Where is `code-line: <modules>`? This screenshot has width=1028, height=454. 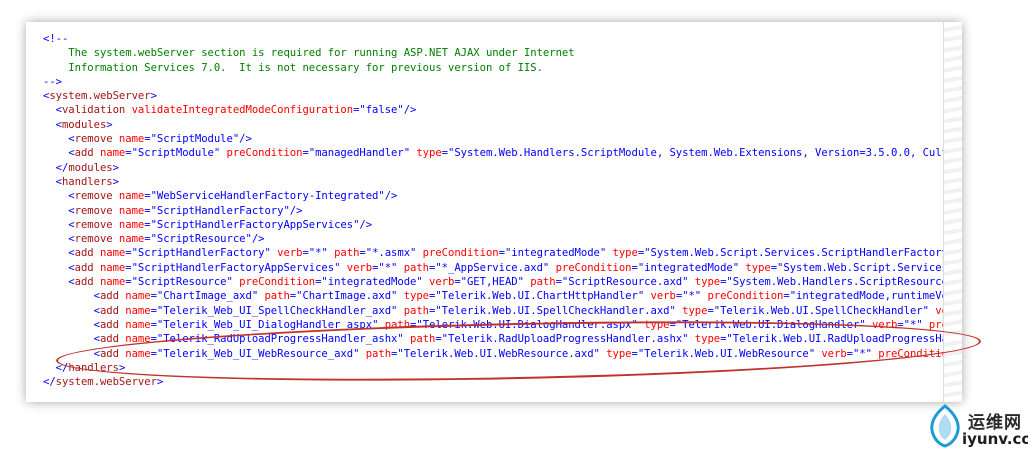
code-line: <modules> is located at coordinates (502, 125).